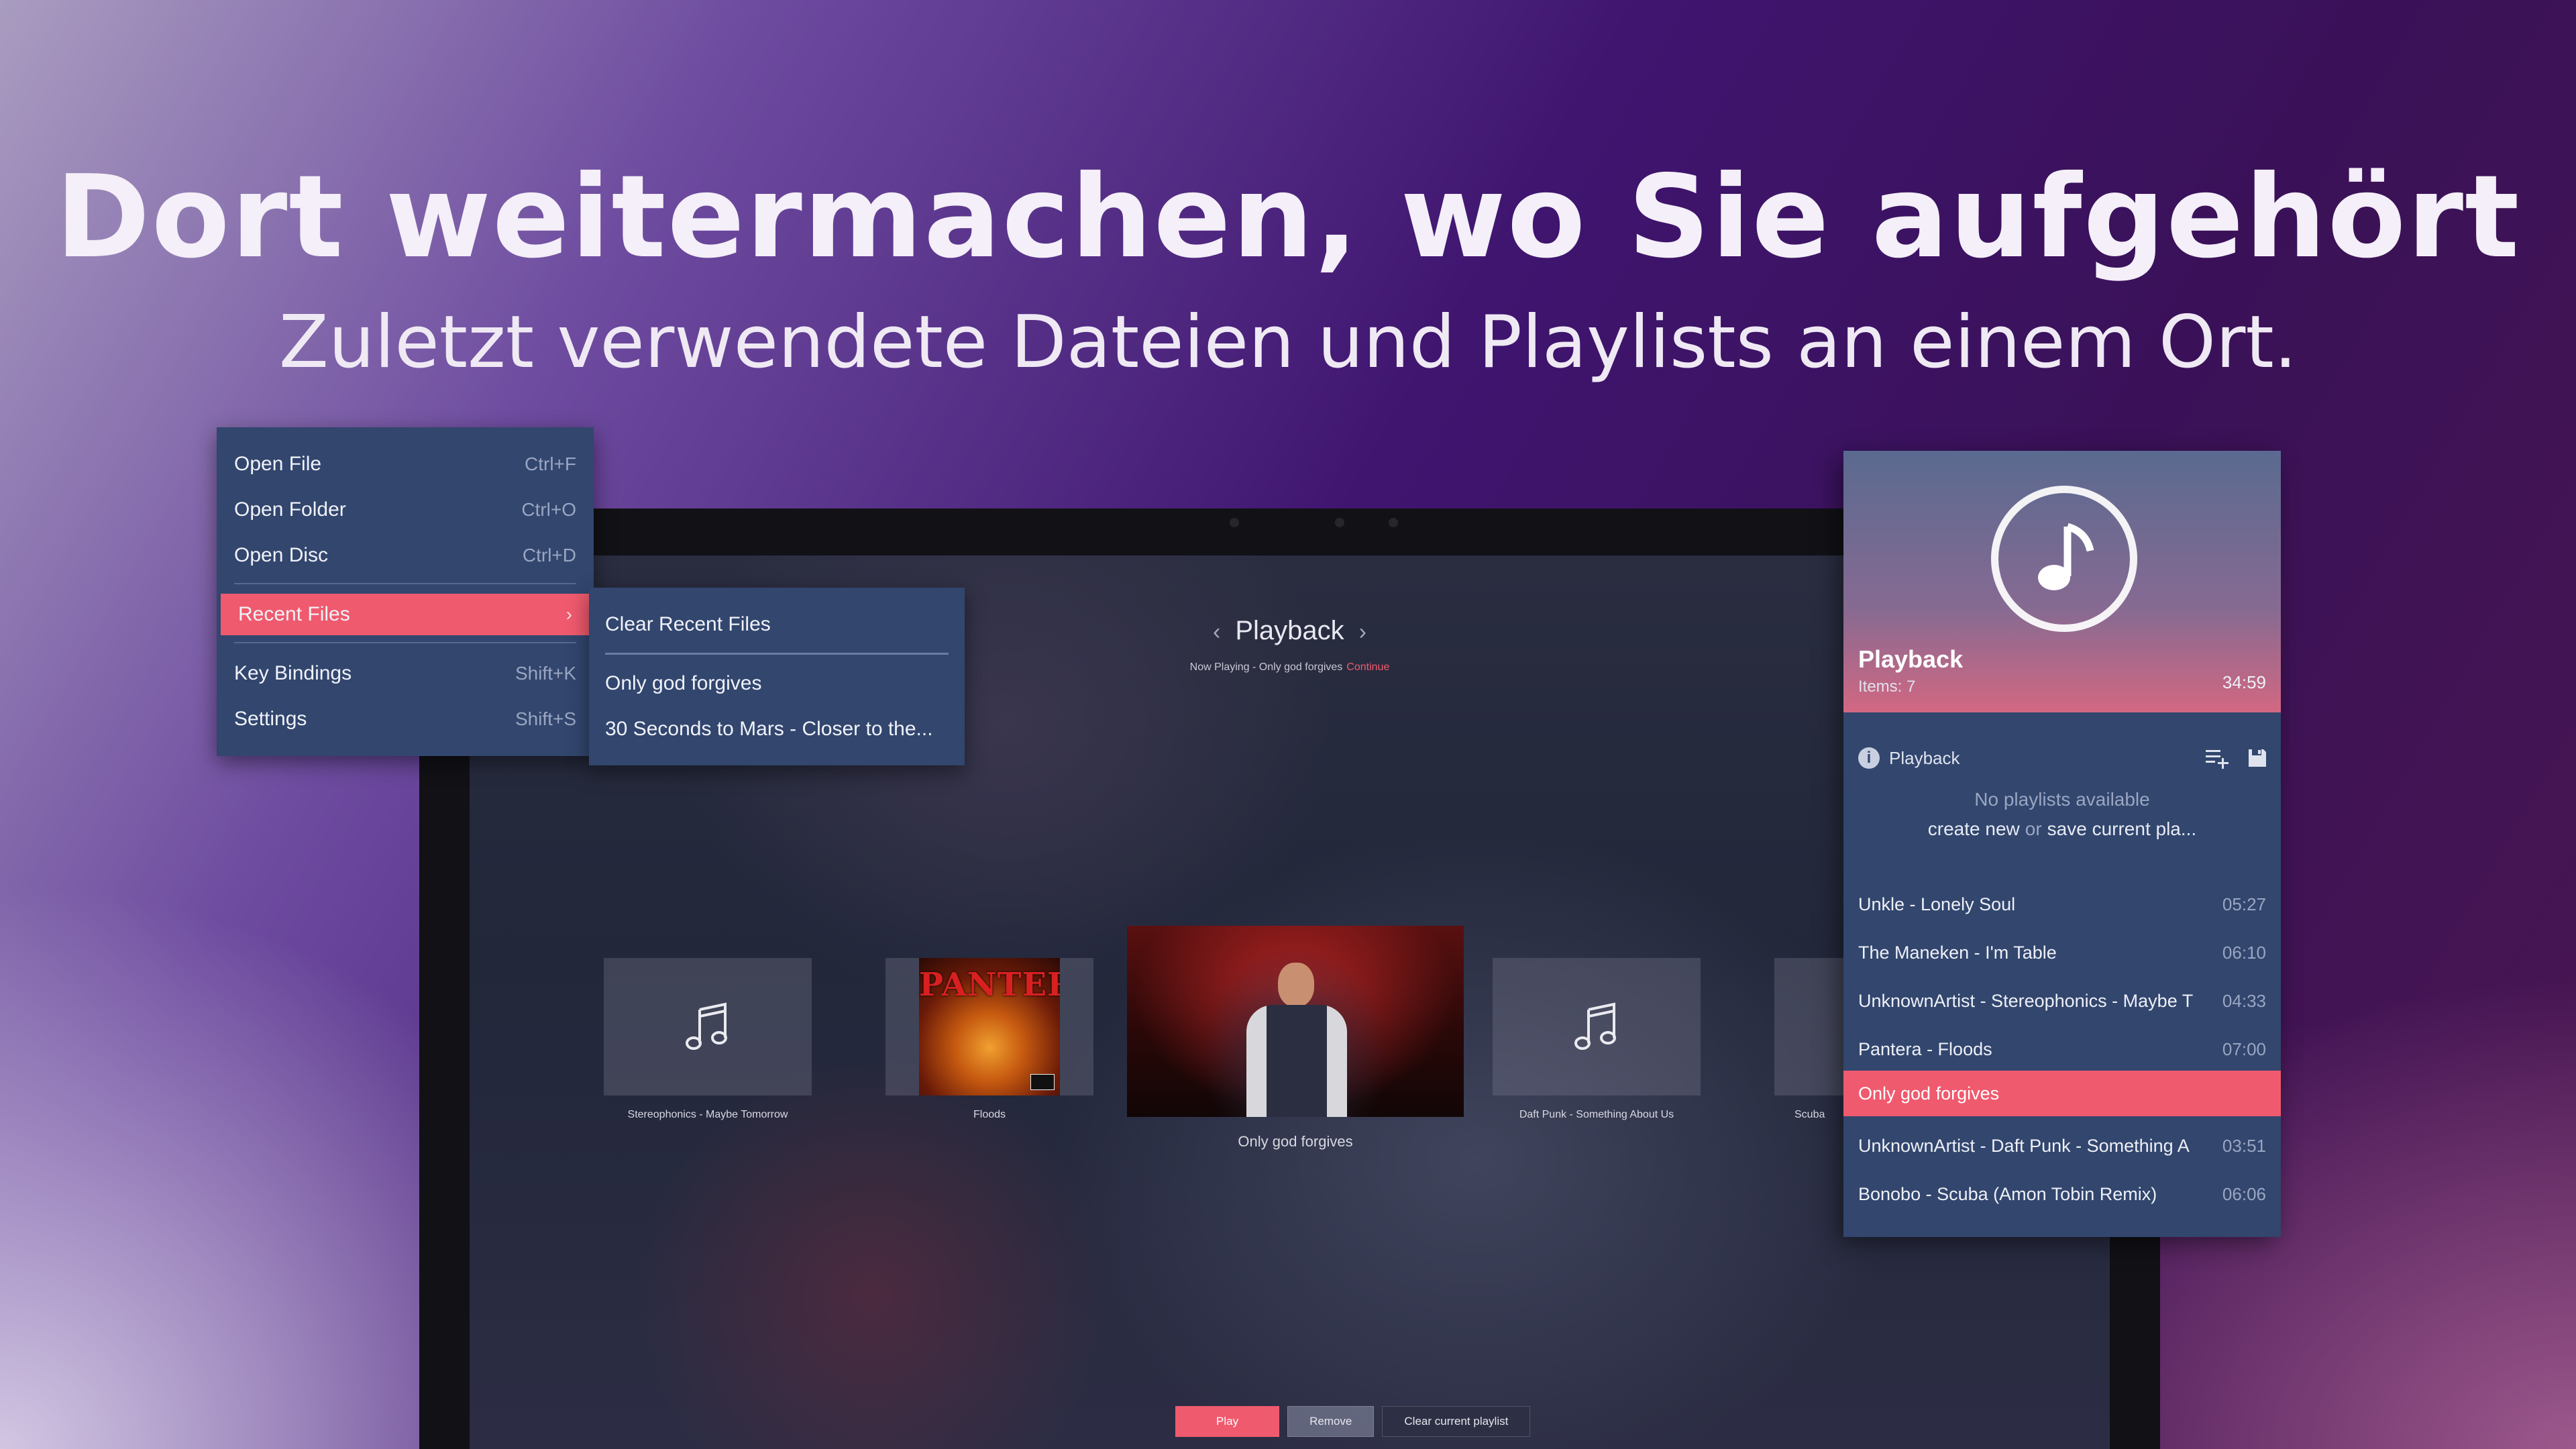  Describe the element at coordinates (2033, 828) in the screenshot. I see `or-text: or` at that location.